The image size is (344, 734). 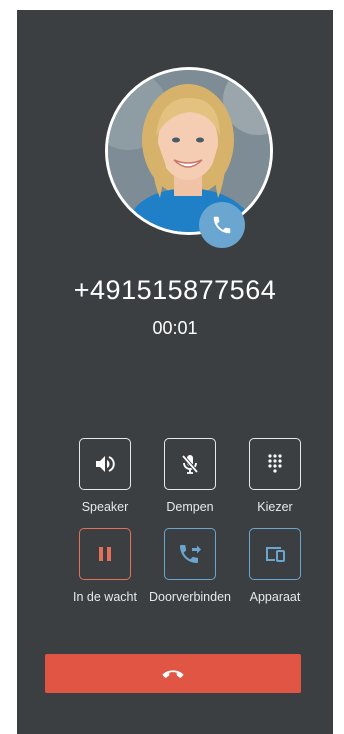 I want to click on hang-up-button, so click(x=173, y=673).